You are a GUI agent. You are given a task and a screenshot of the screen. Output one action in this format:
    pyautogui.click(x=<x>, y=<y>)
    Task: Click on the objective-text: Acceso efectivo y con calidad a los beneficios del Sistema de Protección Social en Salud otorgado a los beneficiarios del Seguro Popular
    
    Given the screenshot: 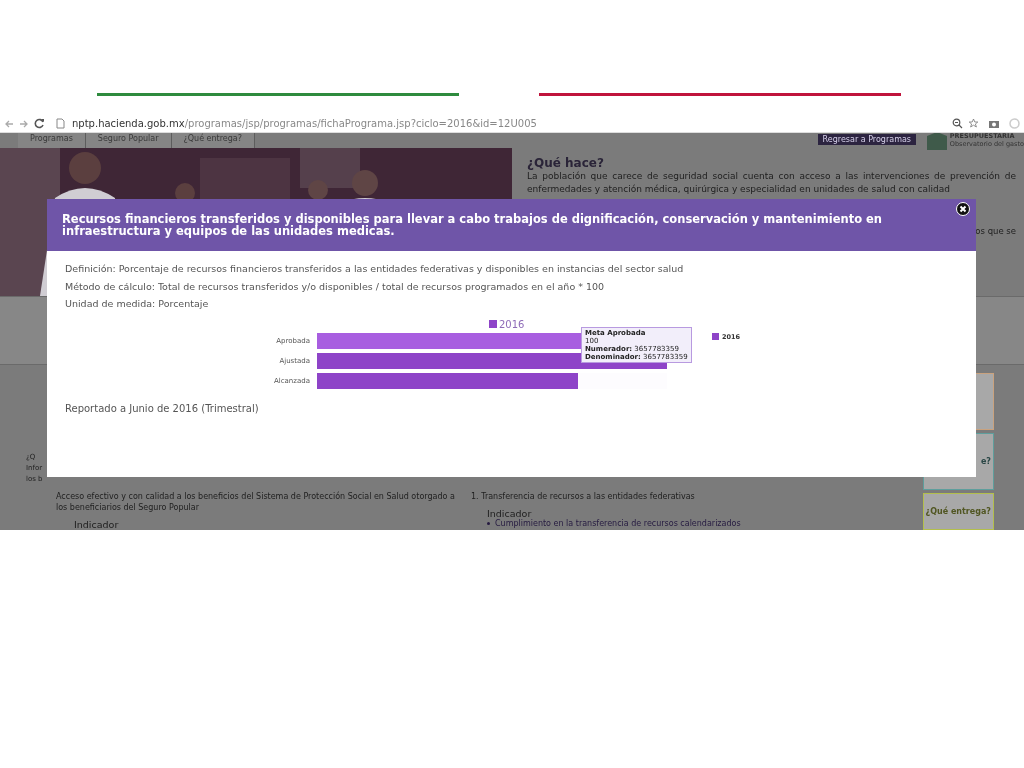 What is the action you would take?
    pyautogui.click(x=256, y=502)
    